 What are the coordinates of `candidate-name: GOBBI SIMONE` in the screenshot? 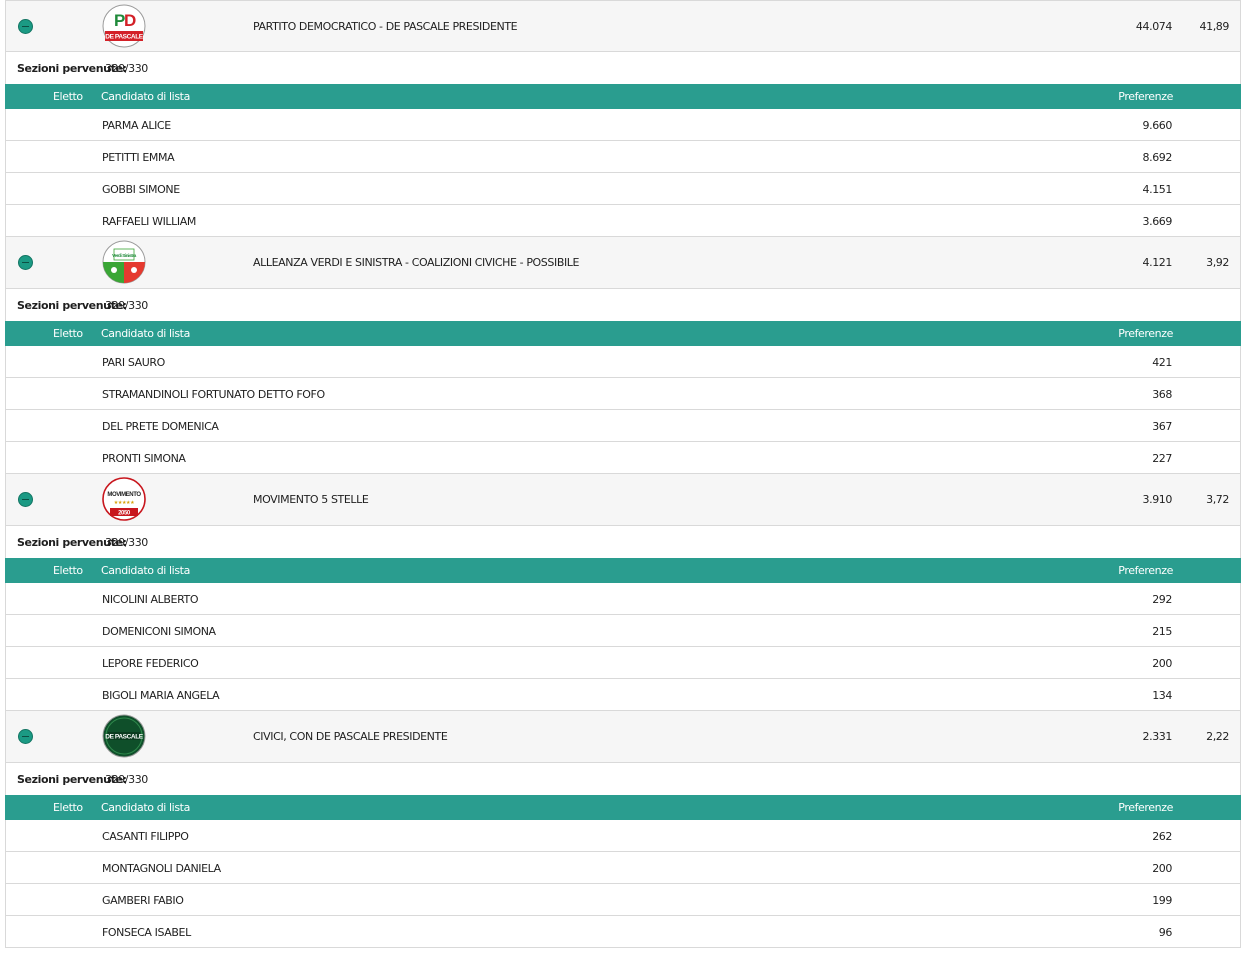 It's located at (141, 189).